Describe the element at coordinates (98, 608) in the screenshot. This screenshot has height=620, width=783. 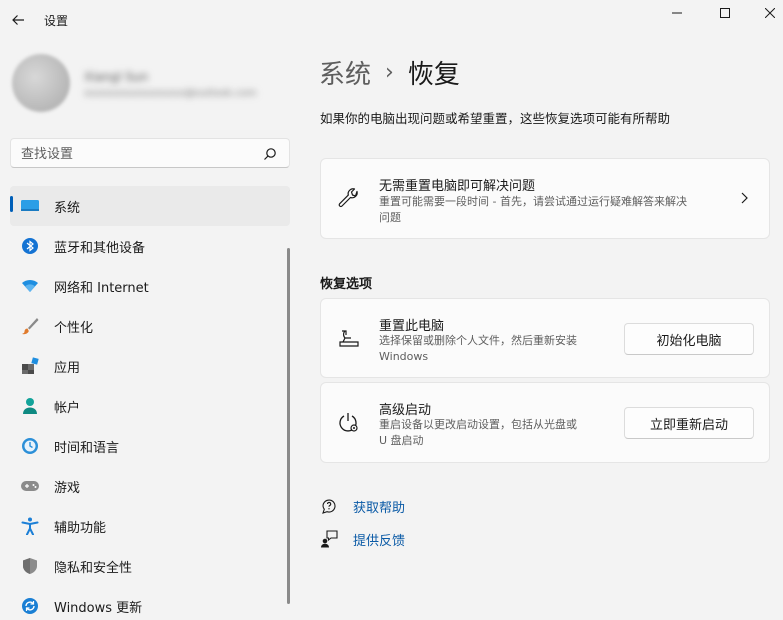
I see `sidebar-item-label: Windows 更新` at that location.